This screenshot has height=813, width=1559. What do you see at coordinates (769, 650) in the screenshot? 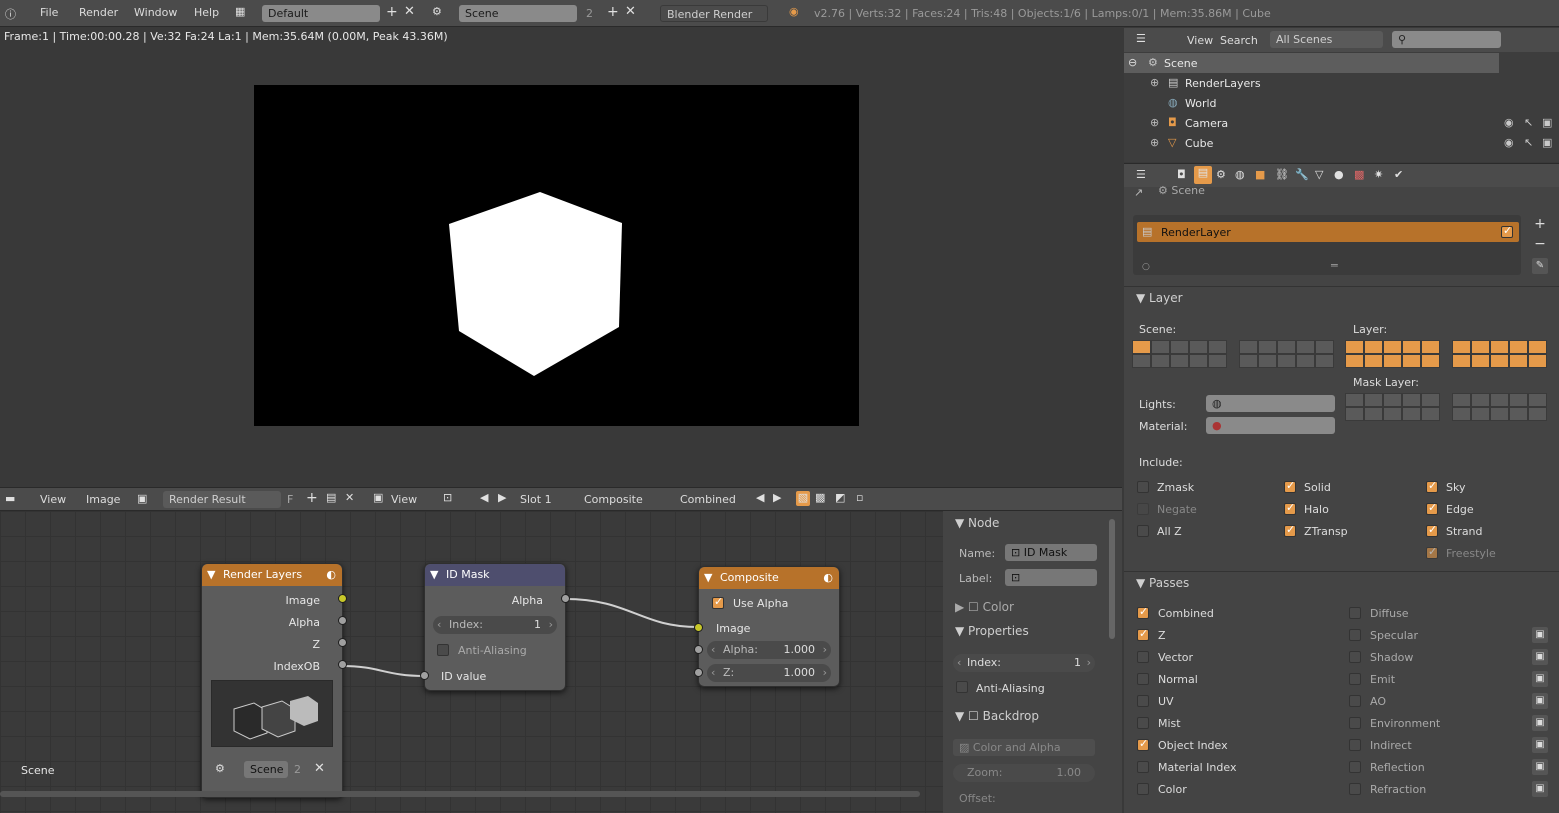
I see `alpha-slider: ‹ Alpha: 1.000 ›` at bounding box center [769, 650].